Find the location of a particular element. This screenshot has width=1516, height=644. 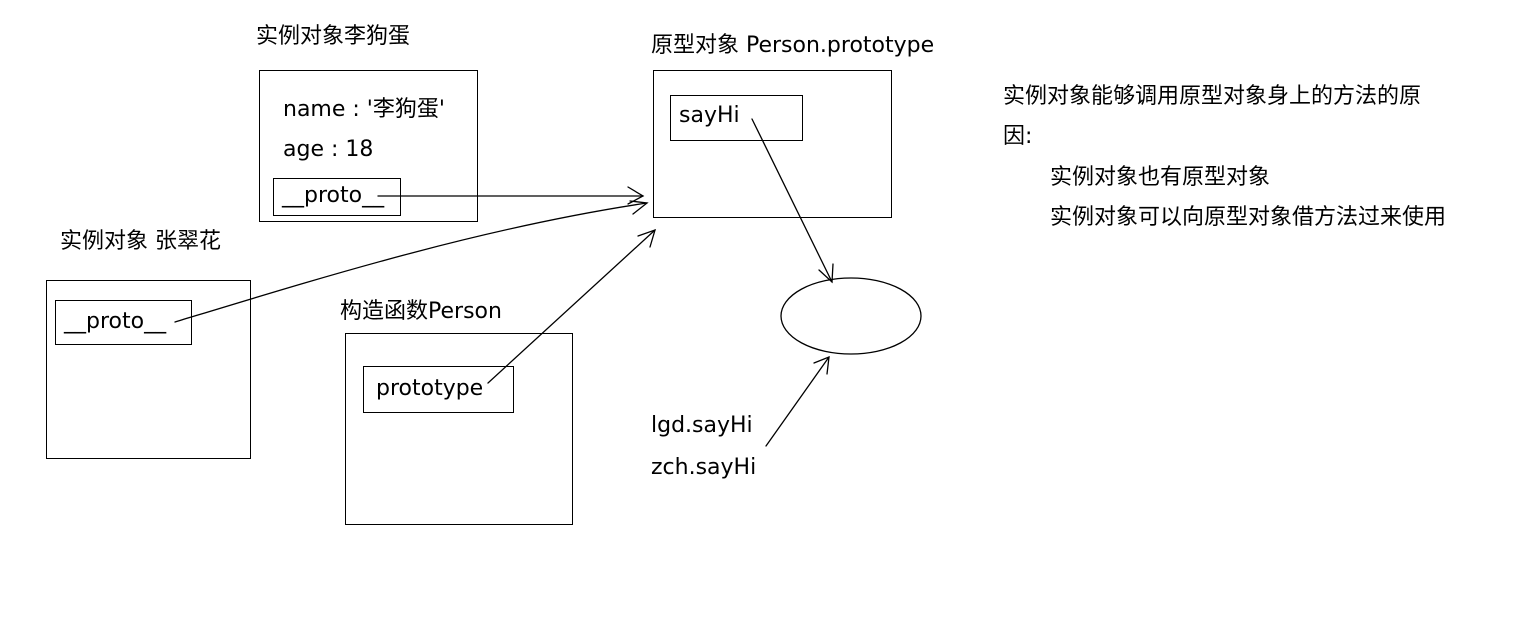

constructor-box is located at coordinates (459, 429).